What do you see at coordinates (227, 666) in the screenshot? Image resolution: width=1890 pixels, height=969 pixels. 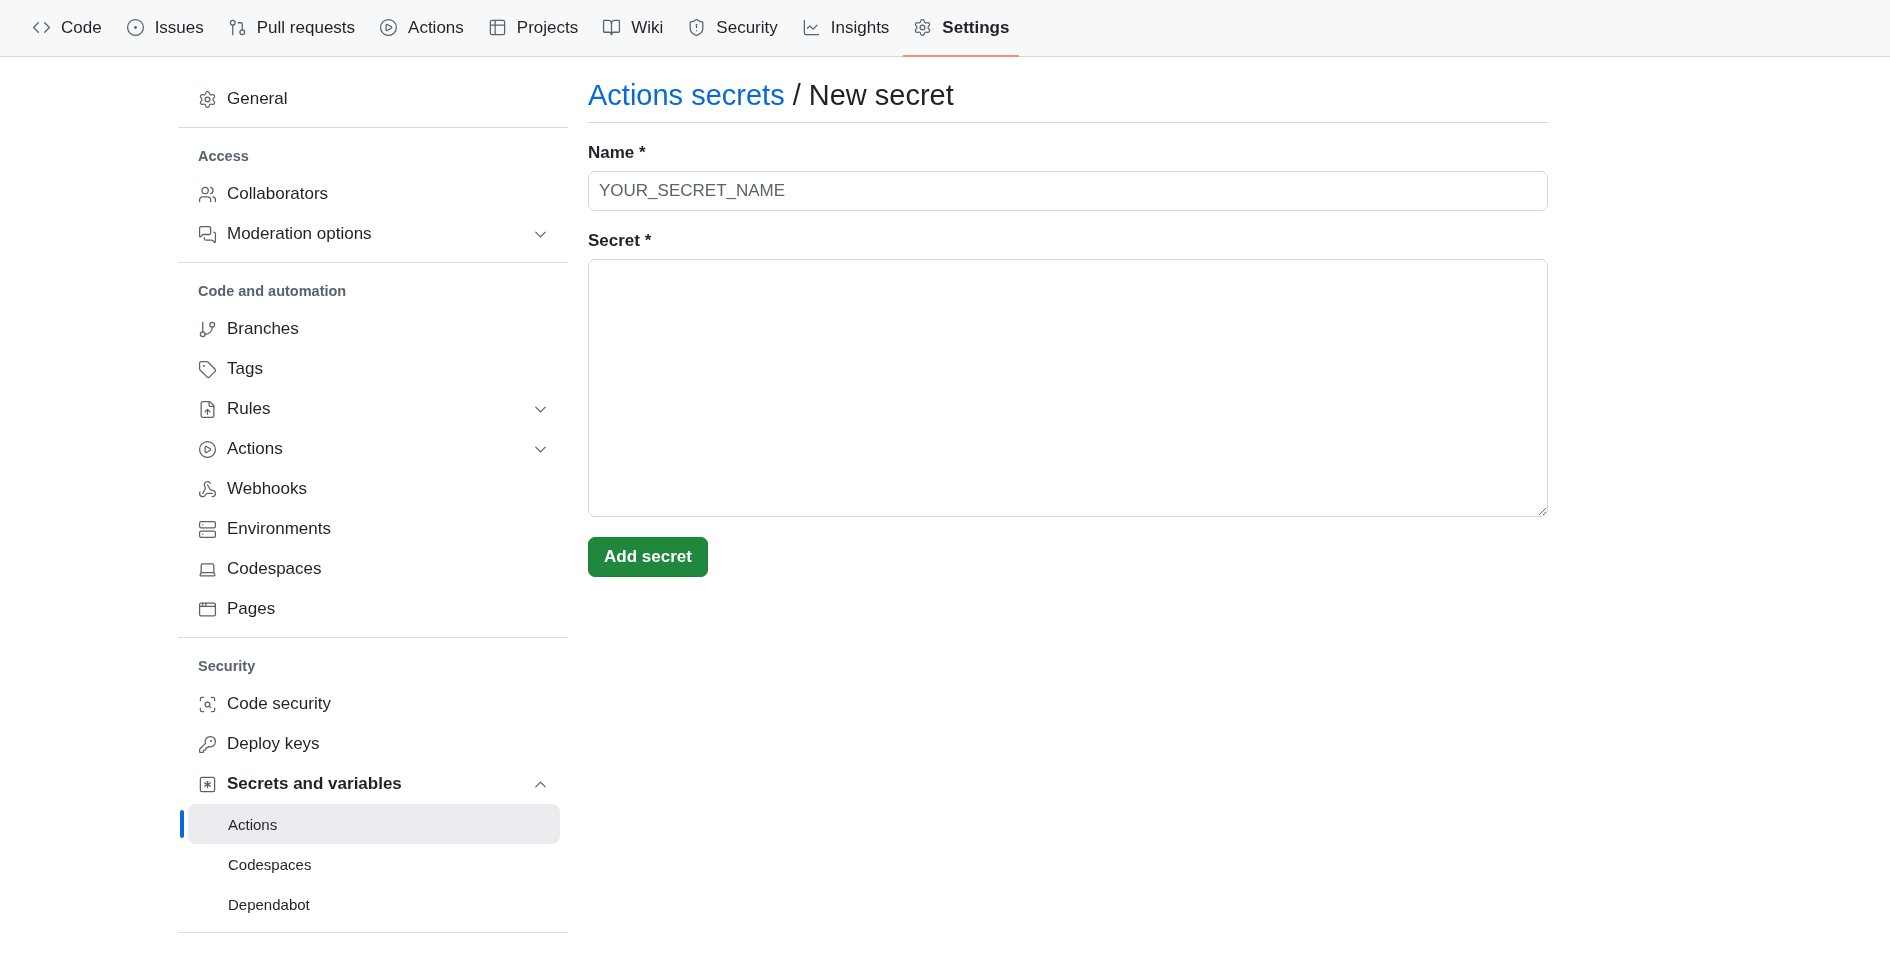 I see `section-heading: Security` at bounding box center [227, 666].